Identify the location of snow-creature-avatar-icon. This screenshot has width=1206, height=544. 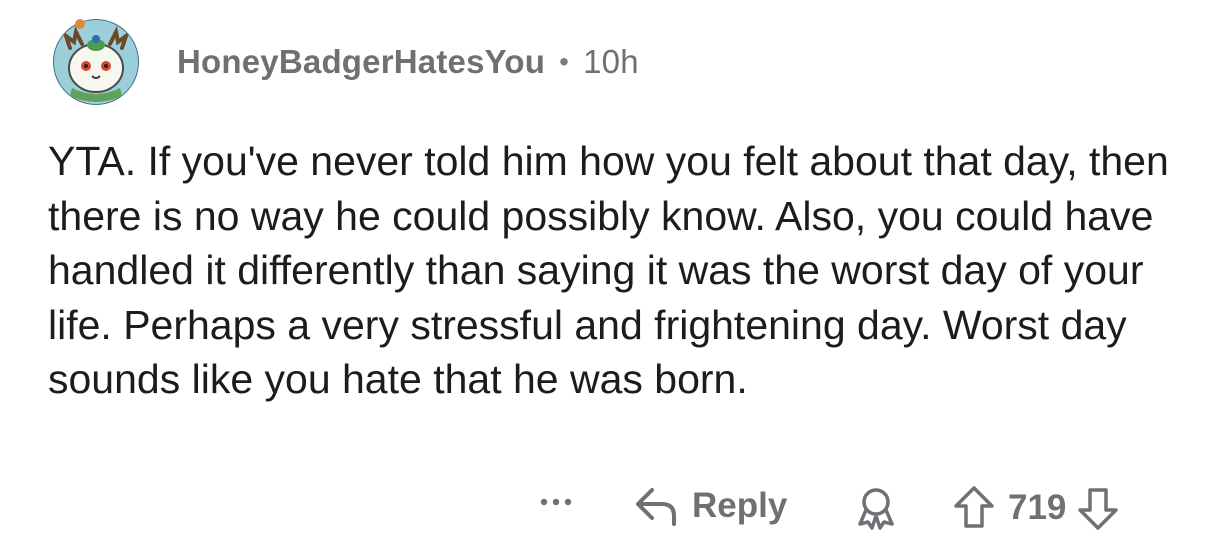
(96, 62).